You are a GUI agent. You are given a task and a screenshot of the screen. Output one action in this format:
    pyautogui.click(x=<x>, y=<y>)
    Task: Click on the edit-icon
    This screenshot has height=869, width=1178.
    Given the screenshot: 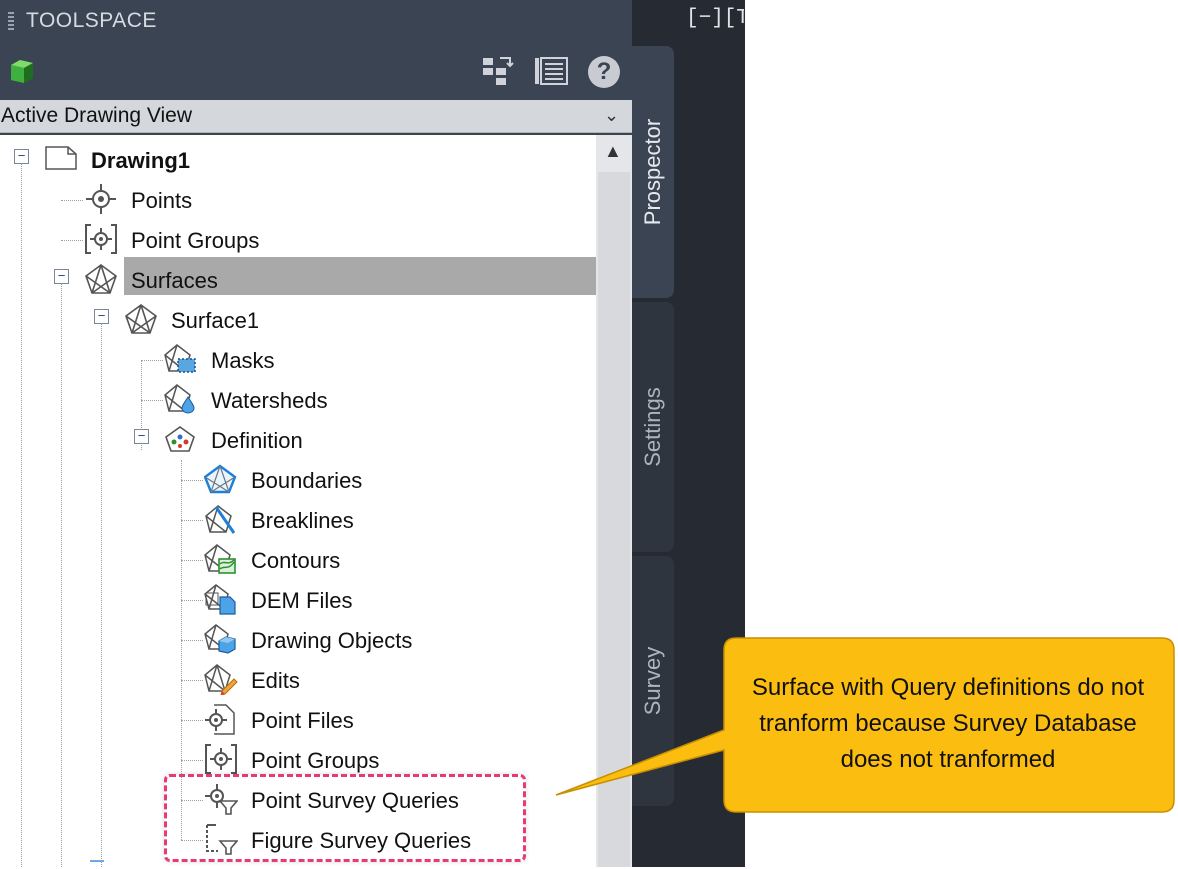 What is the action you would take?
    pyautogui.click(x=221, y=679)
    